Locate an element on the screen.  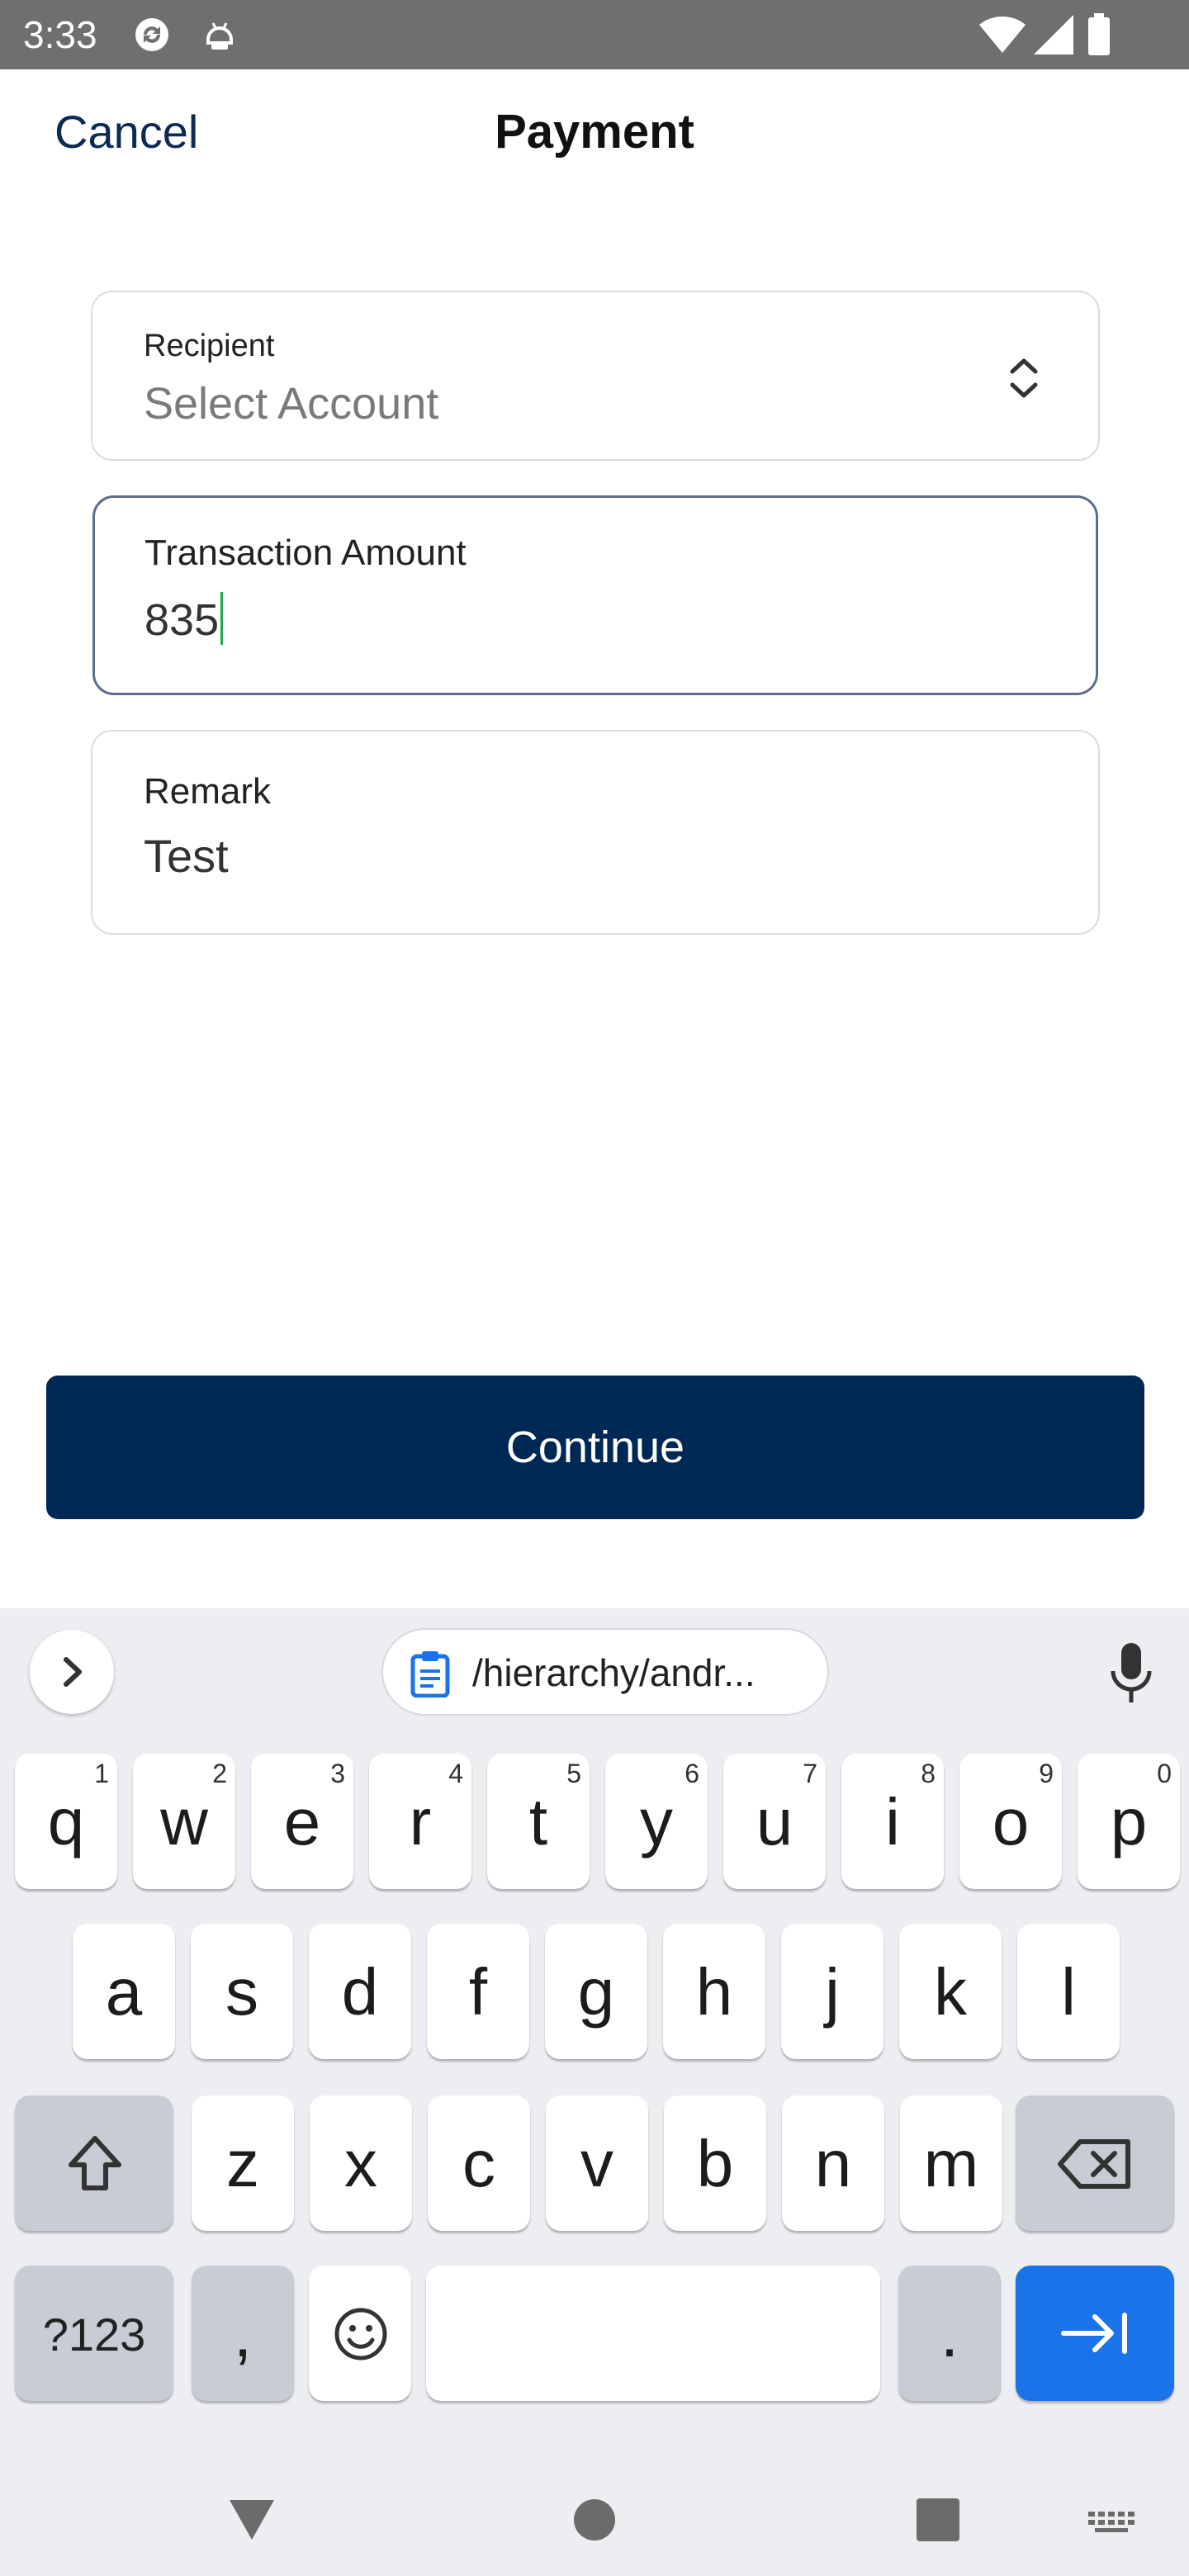
key-o: o9 is located at coordinates (1010, 1821).